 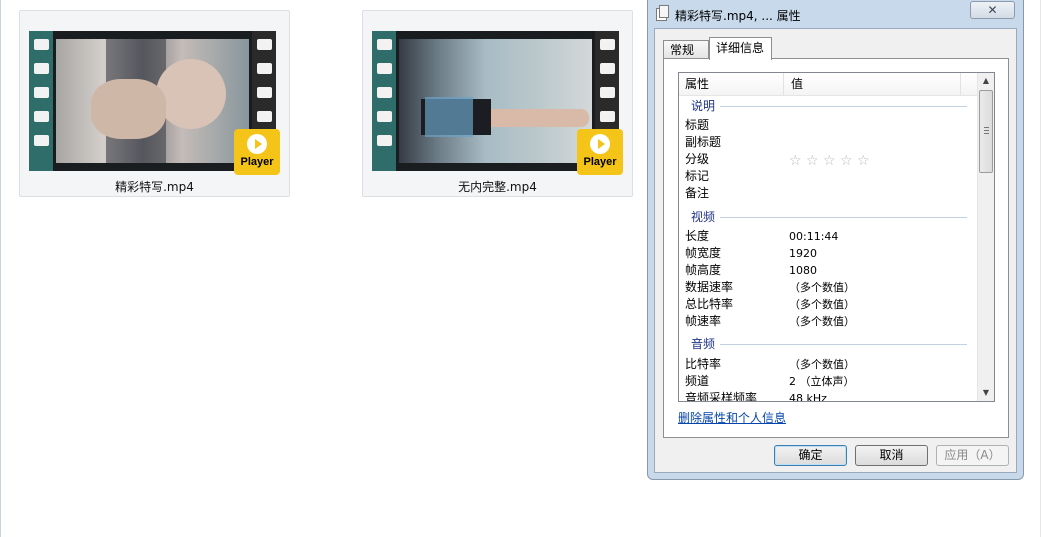 I want to click on file-properties-icon, so click(x=662, y=13).